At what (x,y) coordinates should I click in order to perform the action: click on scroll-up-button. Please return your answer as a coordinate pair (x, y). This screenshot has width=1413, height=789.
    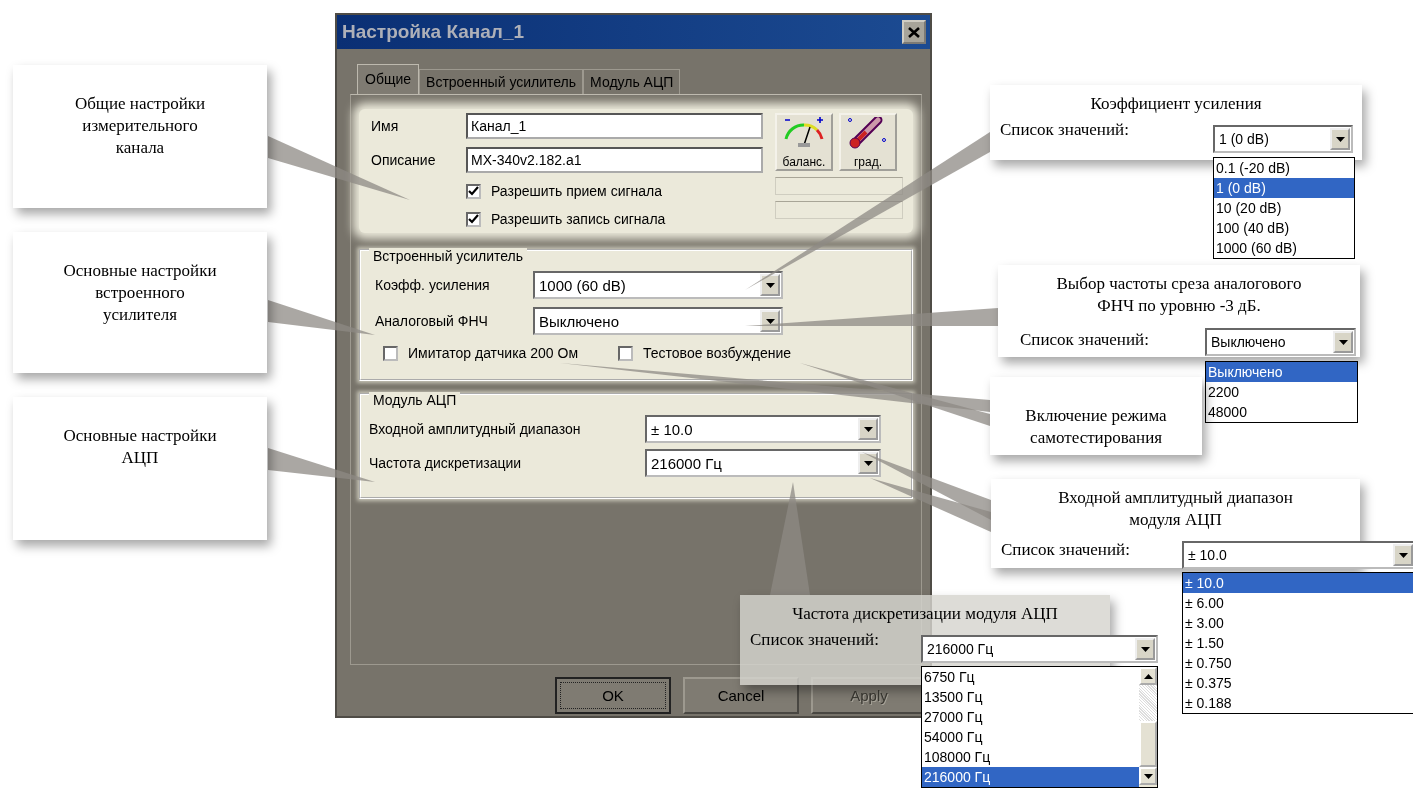
    Looking at the image, I should click on (1148, 676).